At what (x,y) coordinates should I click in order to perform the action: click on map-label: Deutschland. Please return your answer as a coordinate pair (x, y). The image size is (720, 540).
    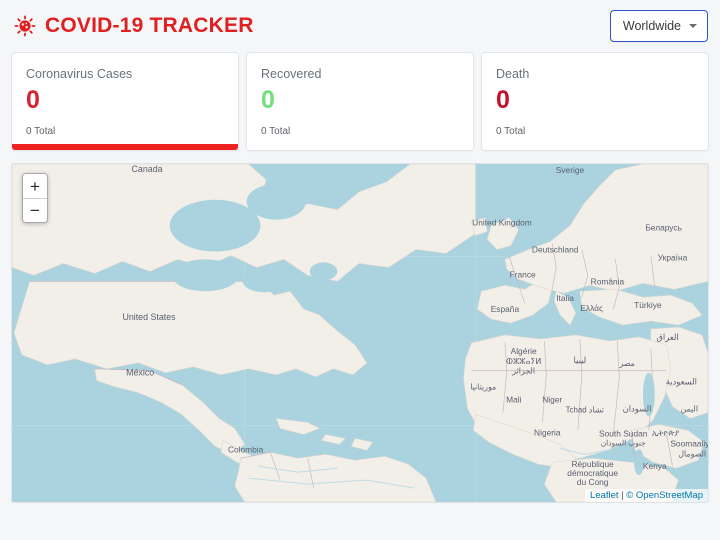
    Looking at the image, I should click on (555, 249).